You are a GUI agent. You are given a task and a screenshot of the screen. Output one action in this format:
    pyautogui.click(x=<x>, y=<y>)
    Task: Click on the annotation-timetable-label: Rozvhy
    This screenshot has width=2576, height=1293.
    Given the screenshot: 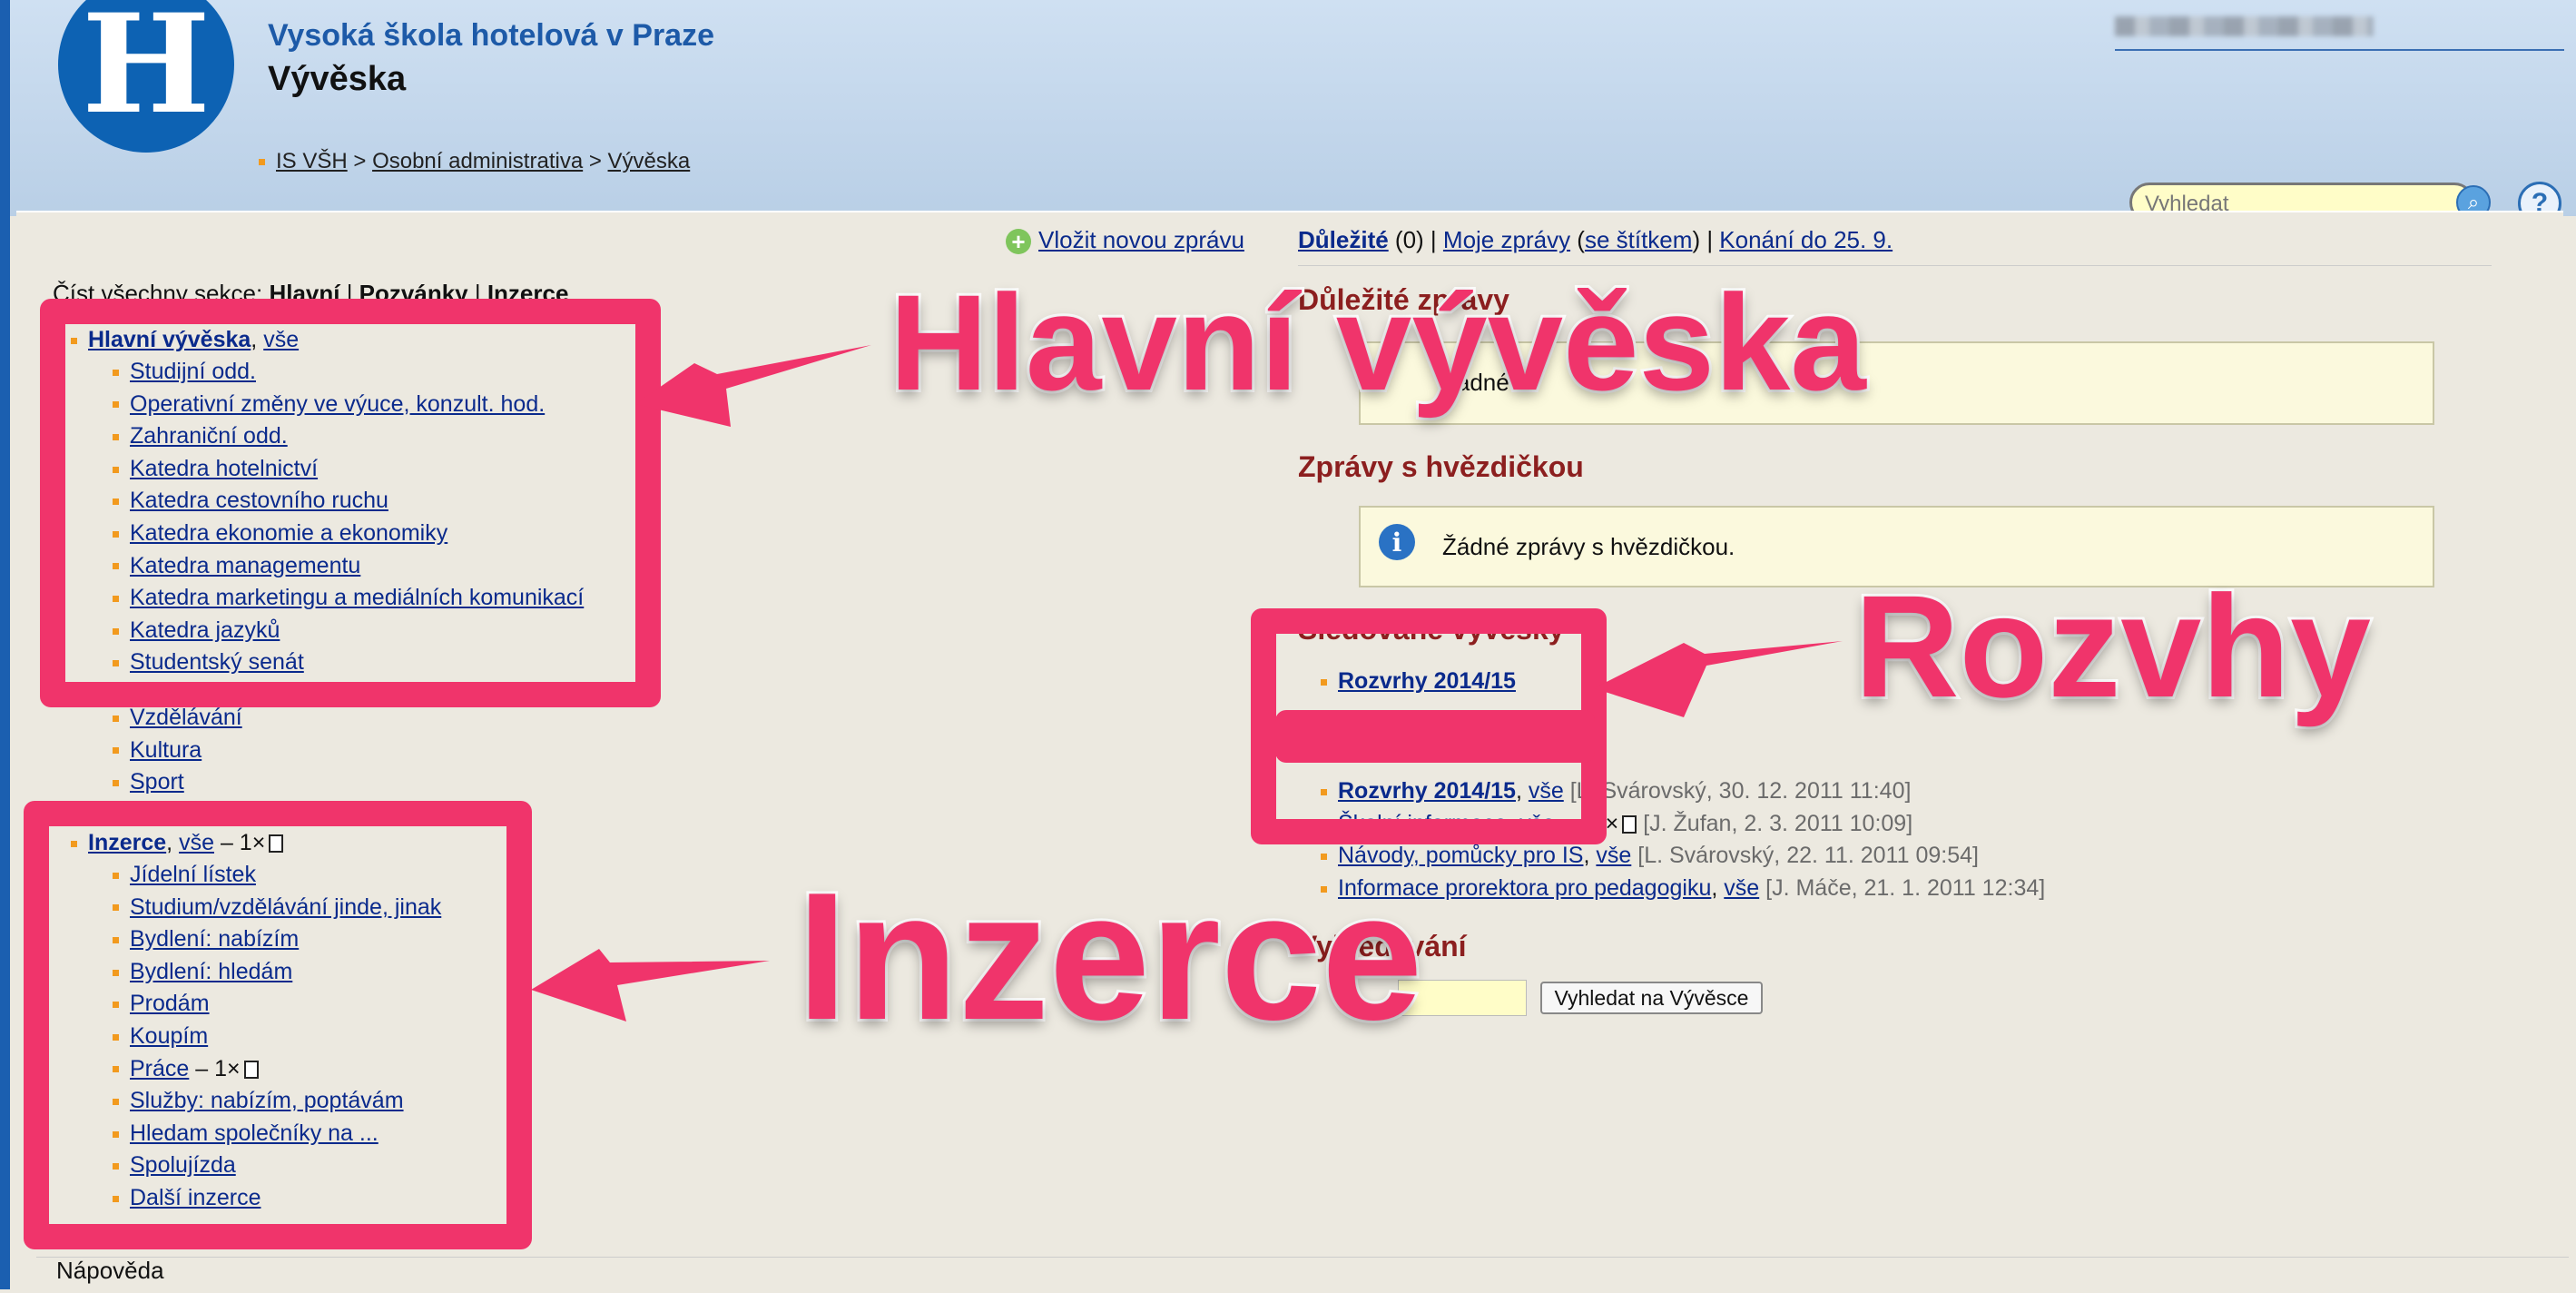 What is the action you would take?
    pyautogui.click(x=2113, y=646)
    